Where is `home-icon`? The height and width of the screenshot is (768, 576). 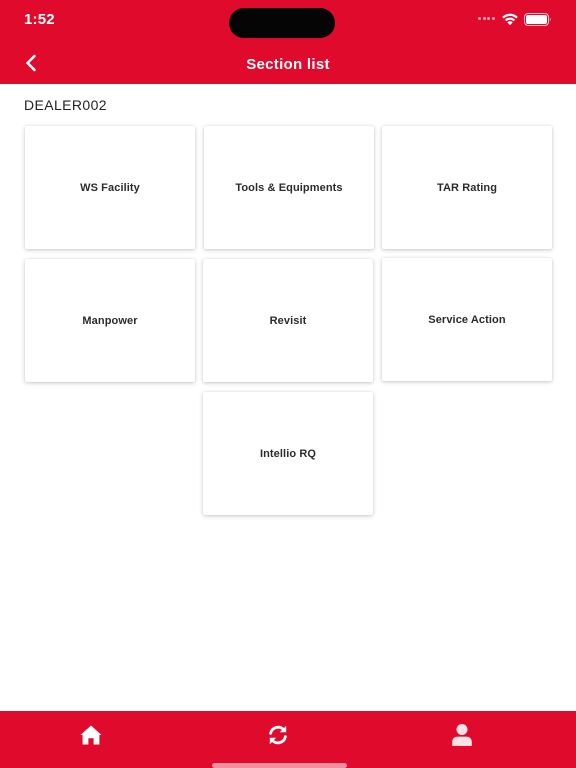
home-icon is located at coordinates (91, 735).